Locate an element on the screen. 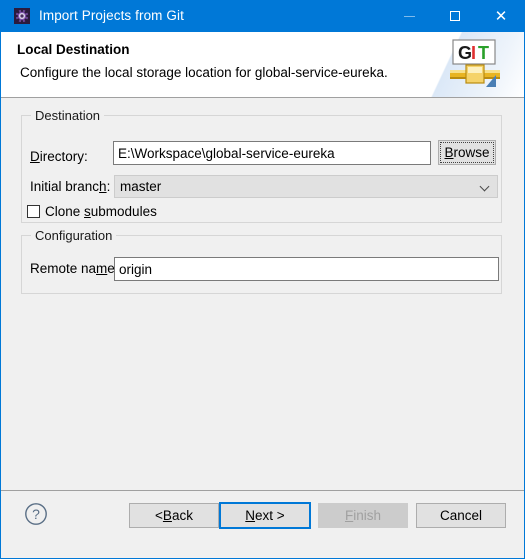 This screenshot has height=559, width=525. directory-input is located at coordinates (272, 153).